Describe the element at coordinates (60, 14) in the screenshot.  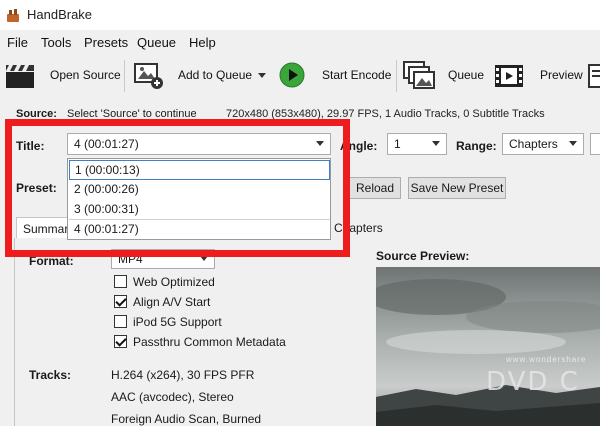
I see `window-title: HandBrake` at that location.